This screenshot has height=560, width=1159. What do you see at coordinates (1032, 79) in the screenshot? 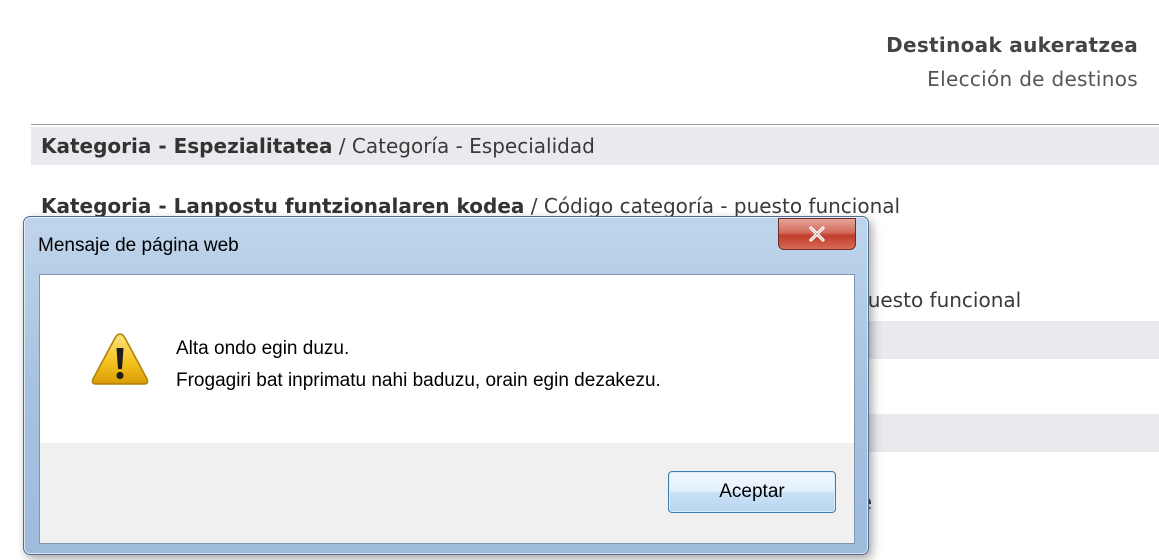
I see `page-subtitle: Elección de destinos` at bounding box center [1032, 79].